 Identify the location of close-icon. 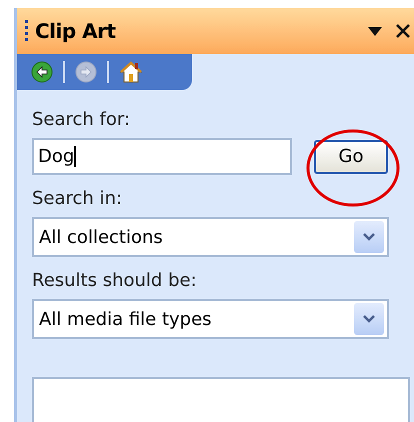
(403, 31).